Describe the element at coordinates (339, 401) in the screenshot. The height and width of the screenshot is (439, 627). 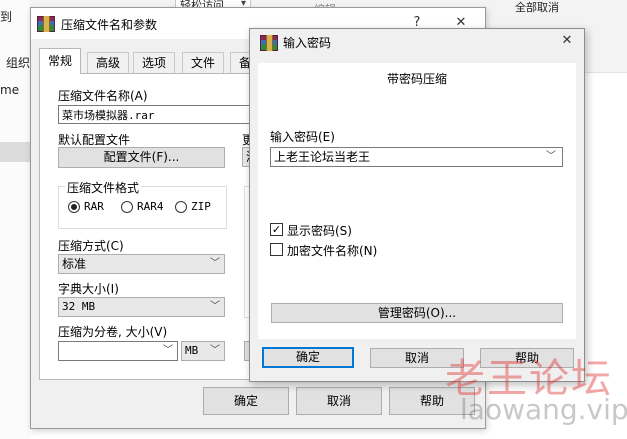
I see `cancel-button: 取消` at that location.